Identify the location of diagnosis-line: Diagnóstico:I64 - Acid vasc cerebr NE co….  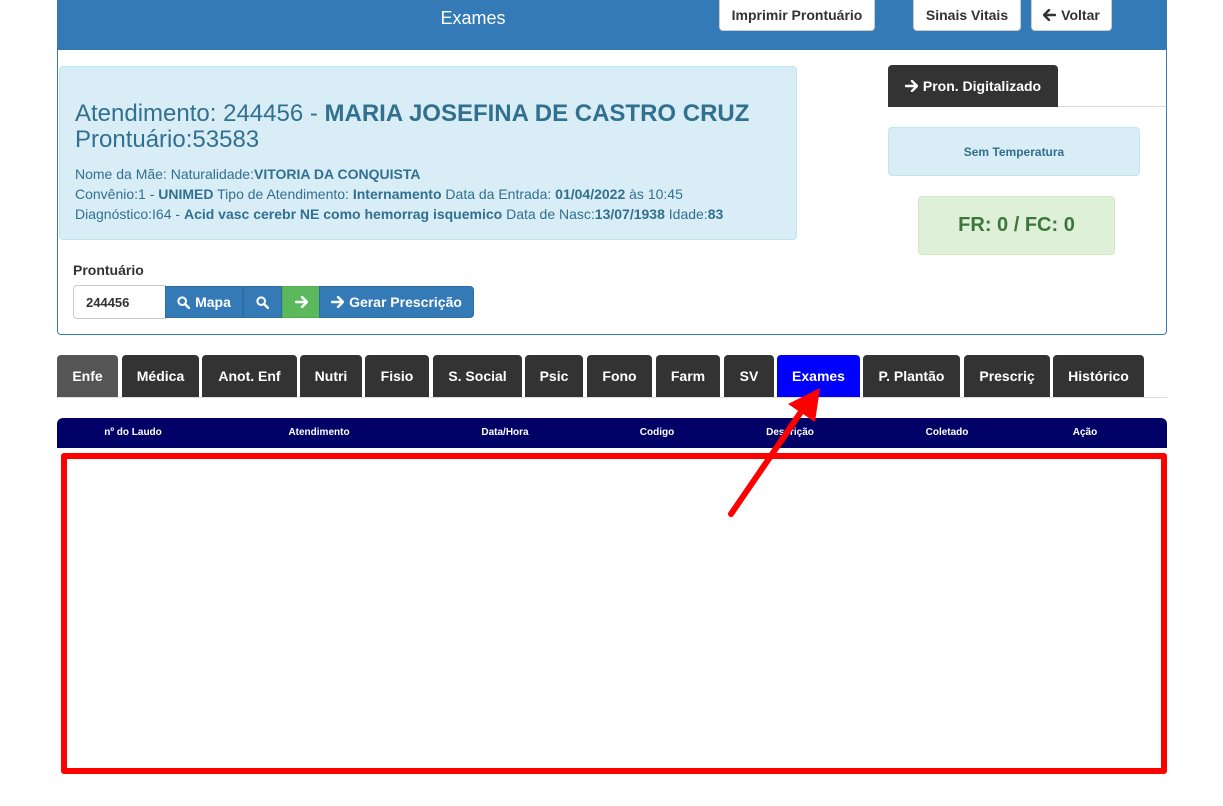
(399, 214).